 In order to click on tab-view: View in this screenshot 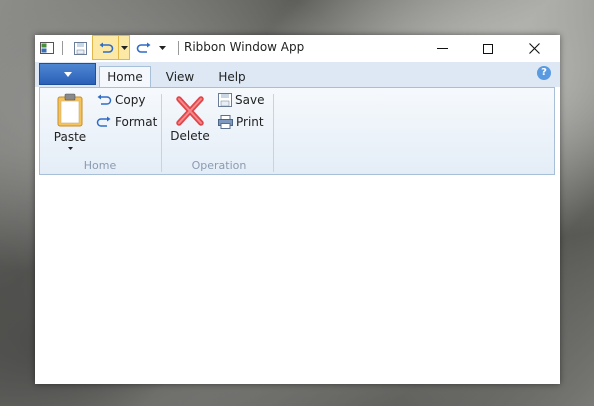, I will do `click(180, 76)`.